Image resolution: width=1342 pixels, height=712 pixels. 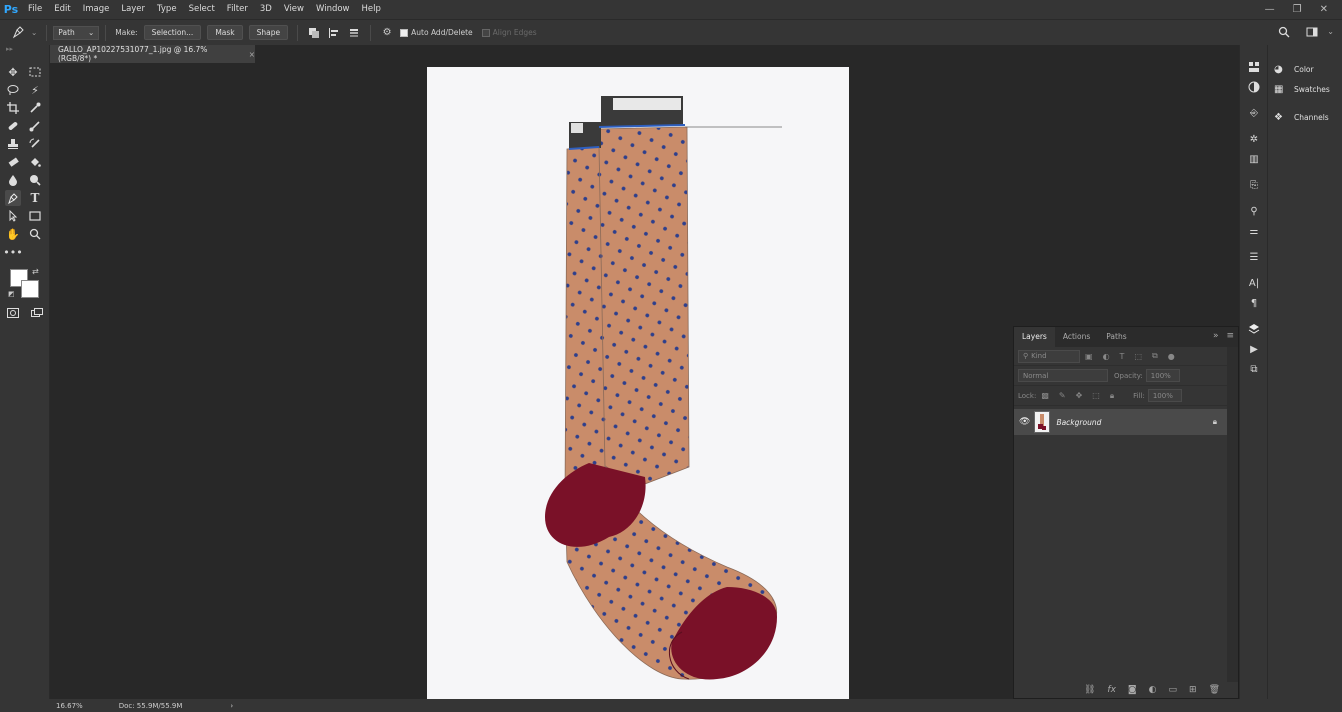 What do you see at coordinates (1089, 690) in the screenshot?
I see `link-layers-icon: ⛓` at bounding box center [1089, 690].